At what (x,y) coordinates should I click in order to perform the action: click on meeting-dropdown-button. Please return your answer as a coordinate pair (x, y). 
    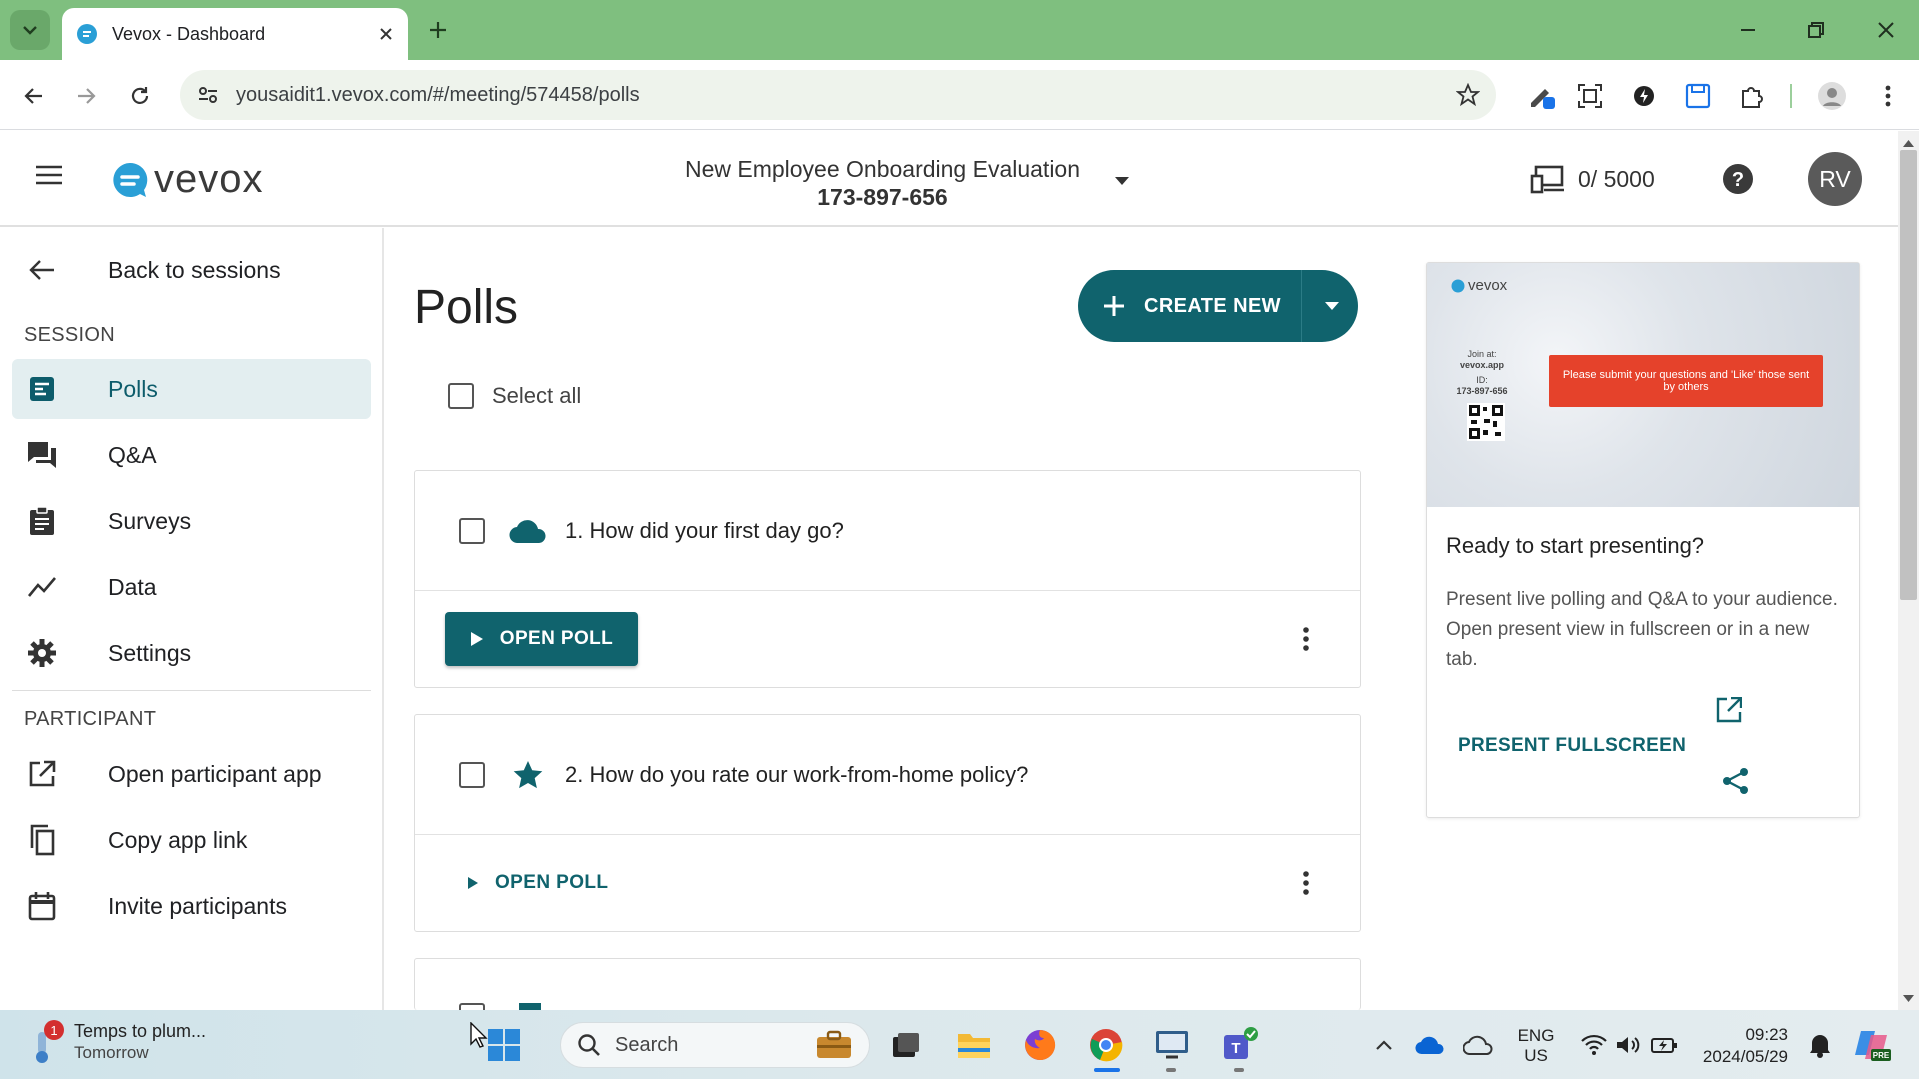
    Looking at the image, I should click on (1122, 181).